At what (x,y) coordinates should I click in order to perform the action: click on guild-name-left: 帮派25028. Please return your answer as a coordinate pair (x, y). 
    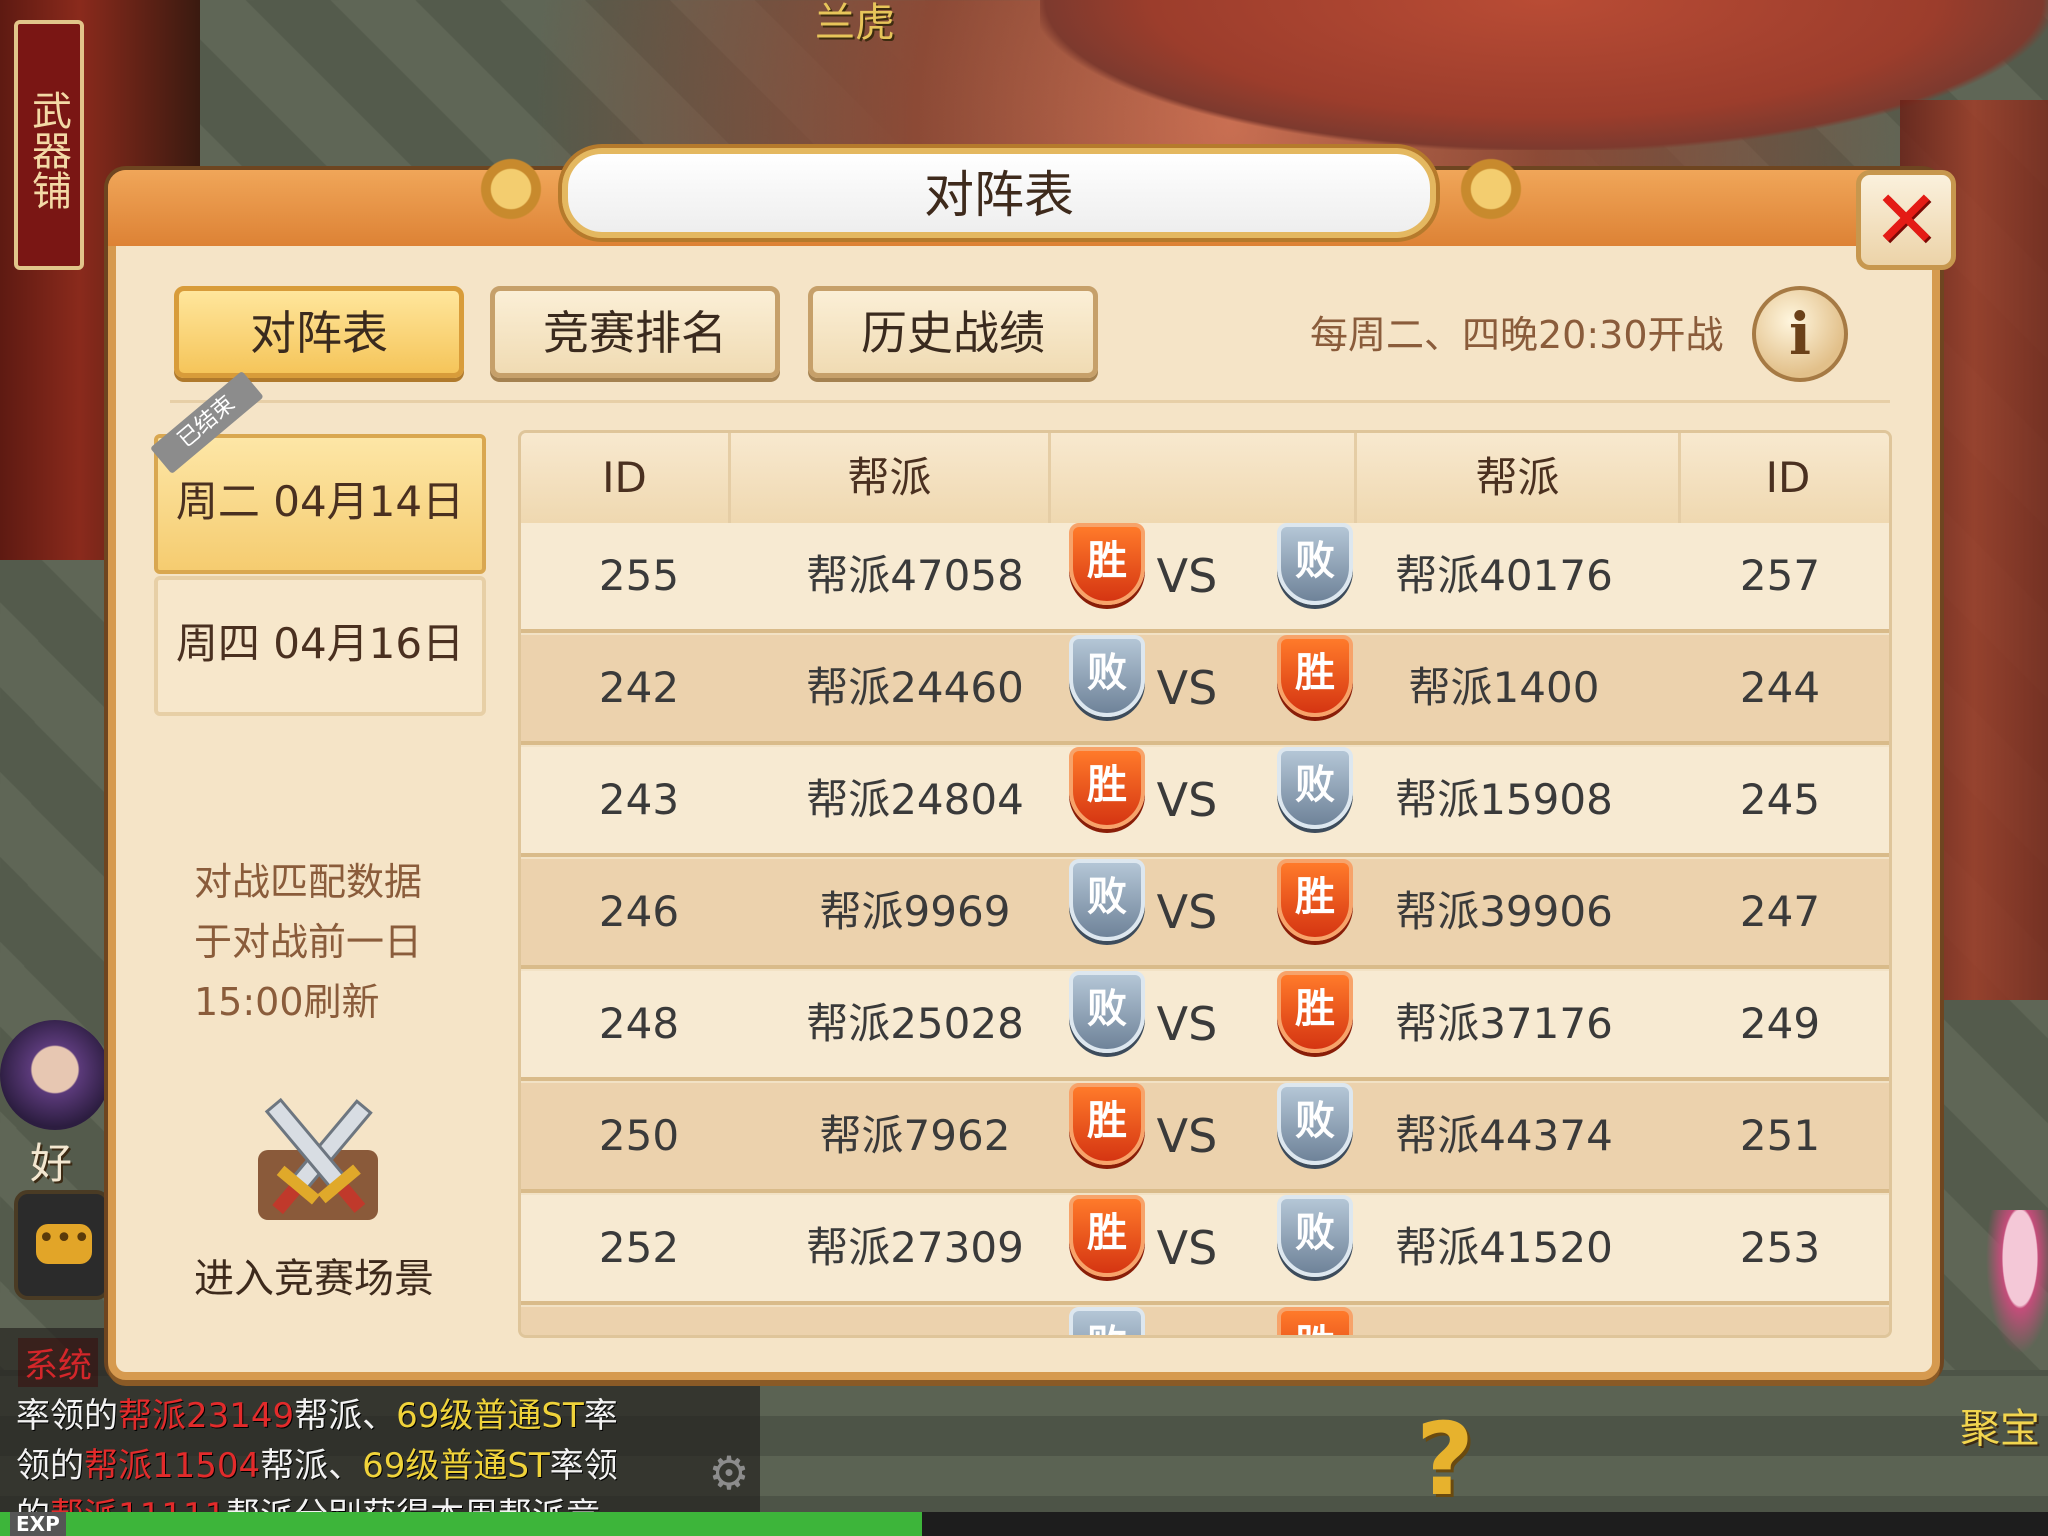
    Looking at the image, I should click on (915, 1023).